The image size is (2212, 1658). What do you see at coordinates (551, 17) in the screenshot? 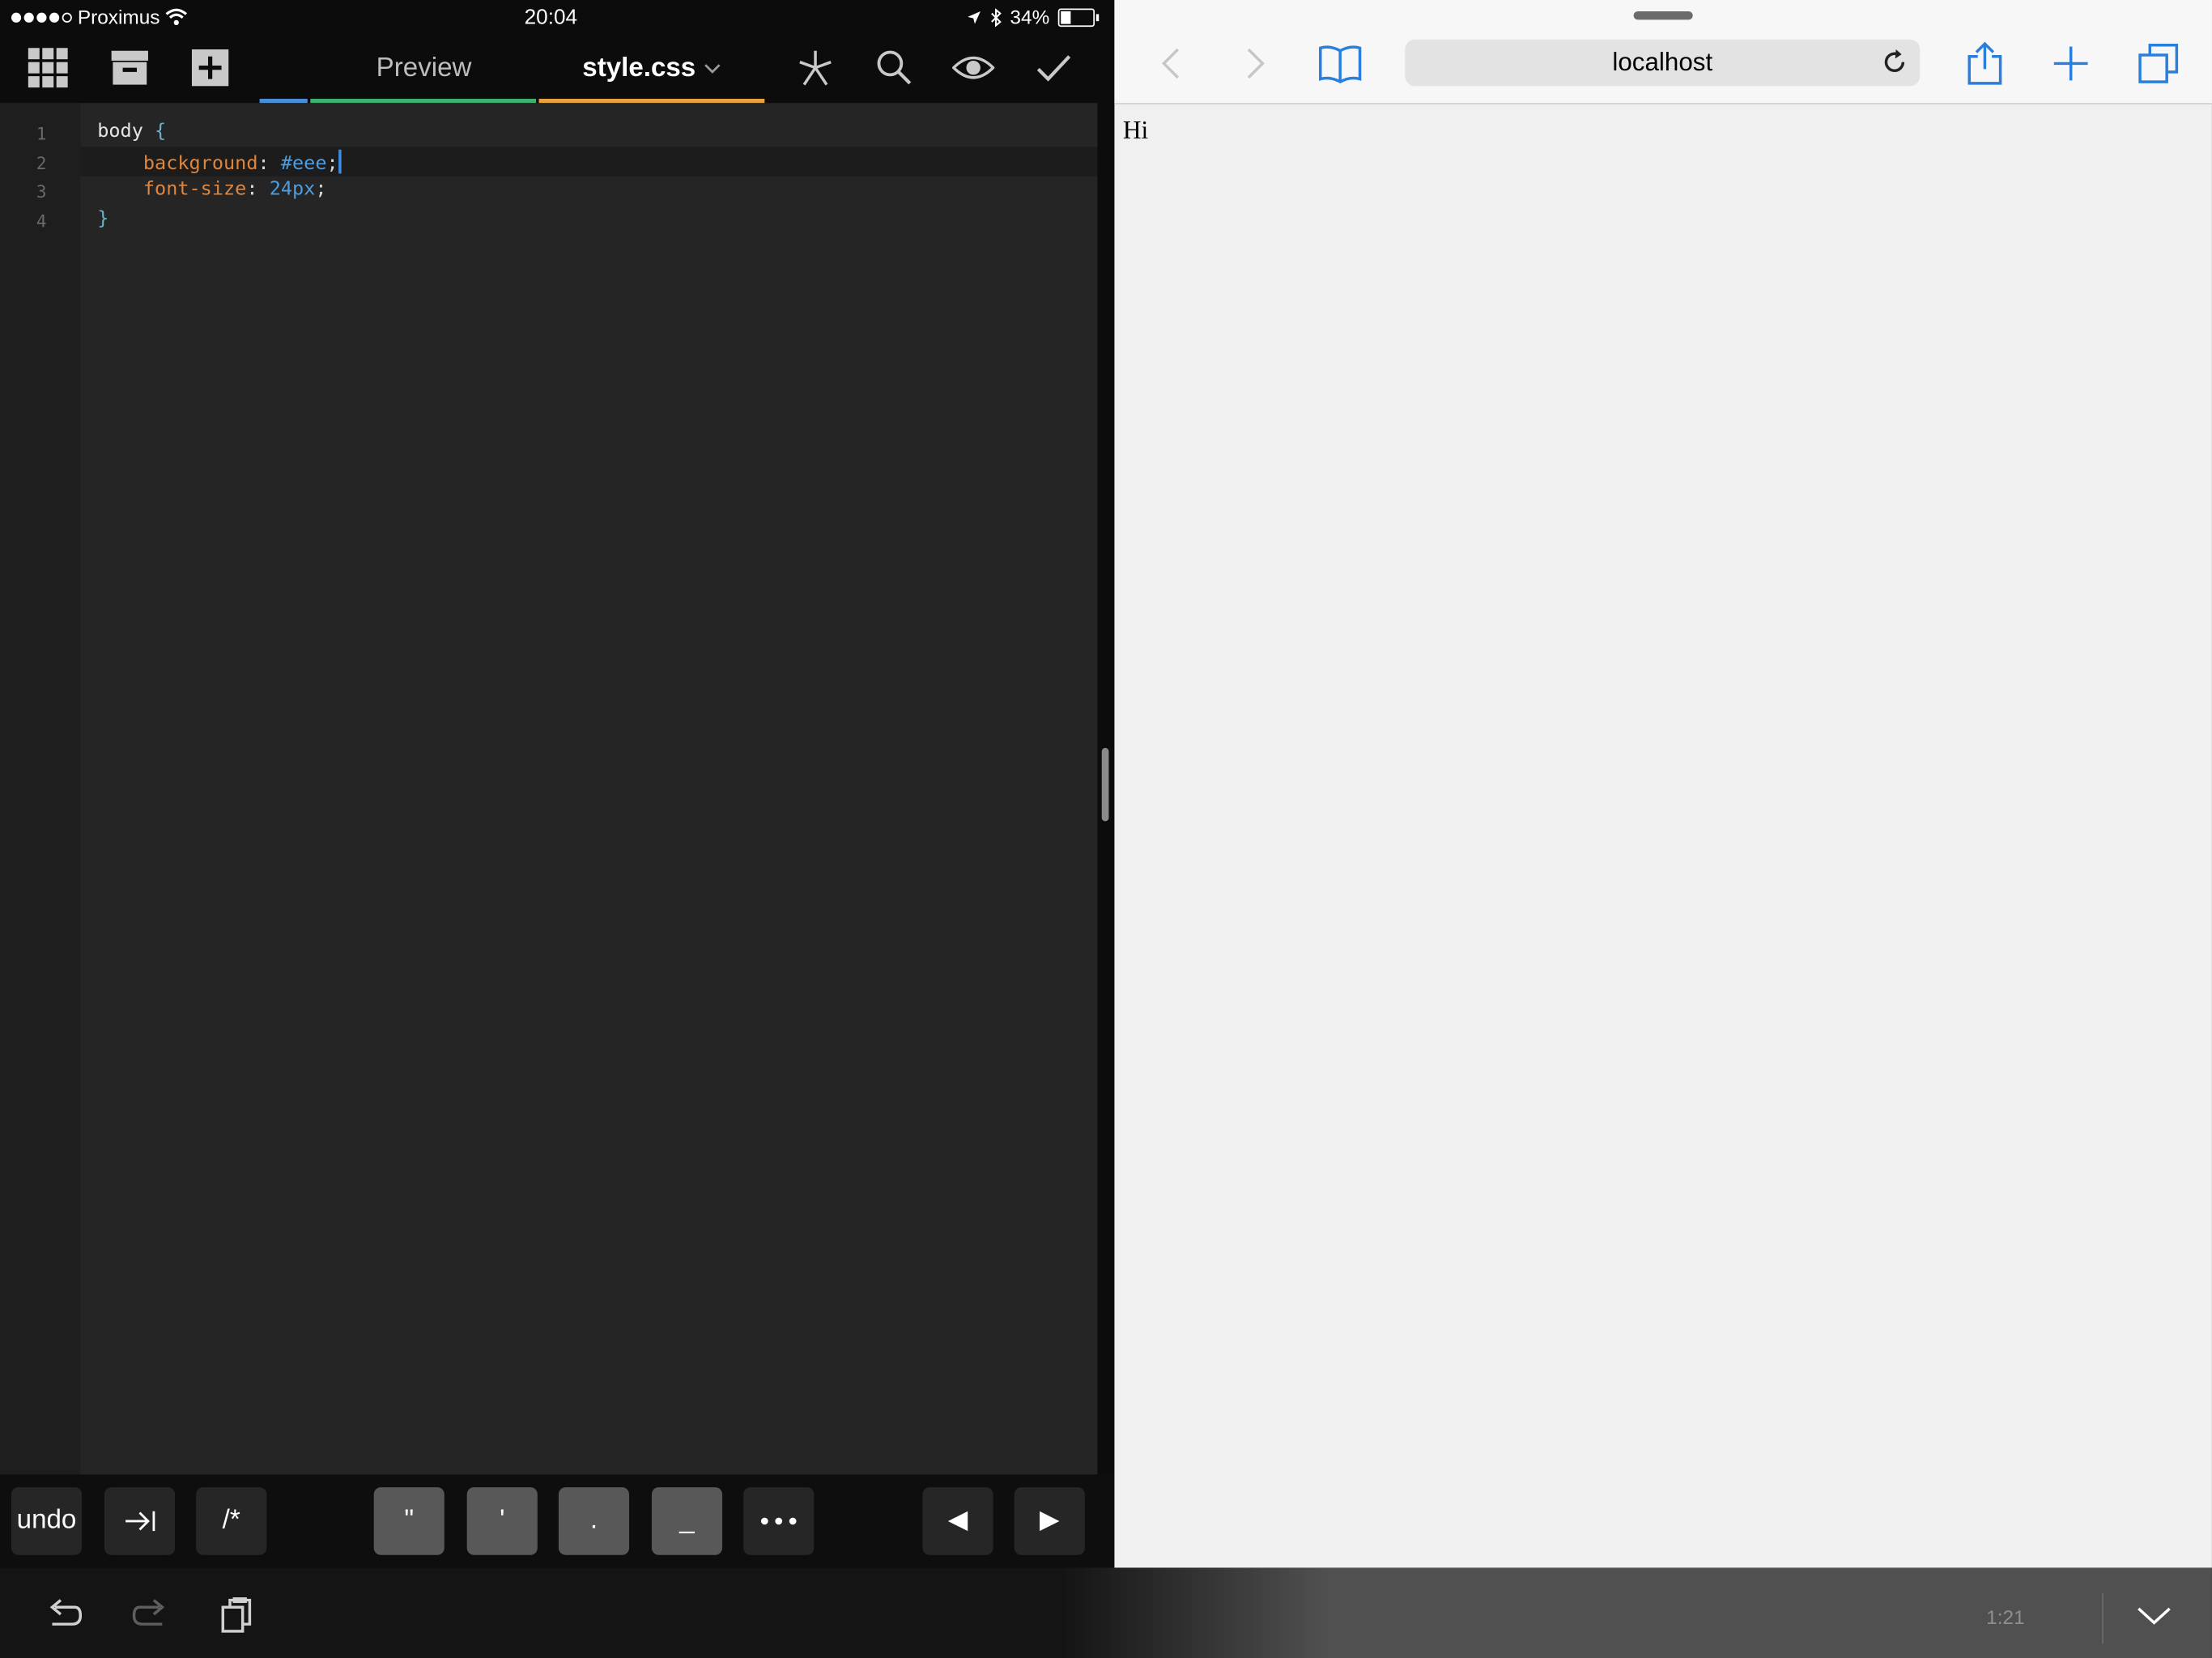
I see `status-time: 20:04` at bounding box center [551, 17].